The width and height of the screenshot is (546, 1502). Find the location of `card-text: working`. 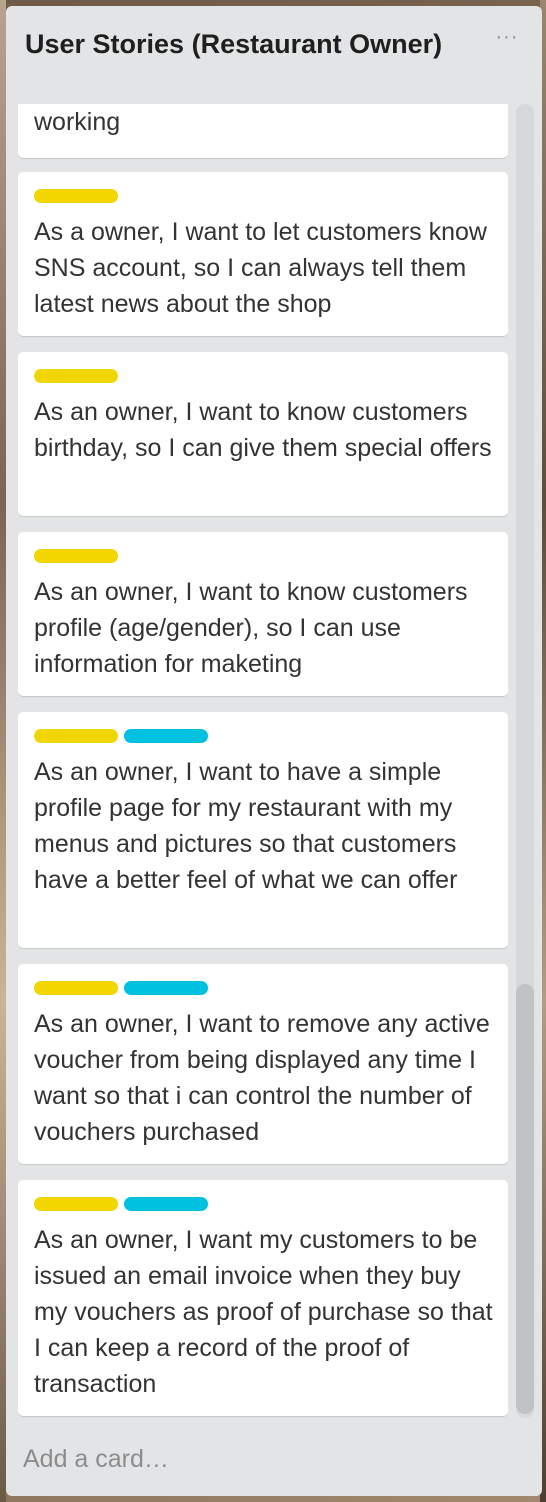

card-text: working is located at coordinates (77, 122).